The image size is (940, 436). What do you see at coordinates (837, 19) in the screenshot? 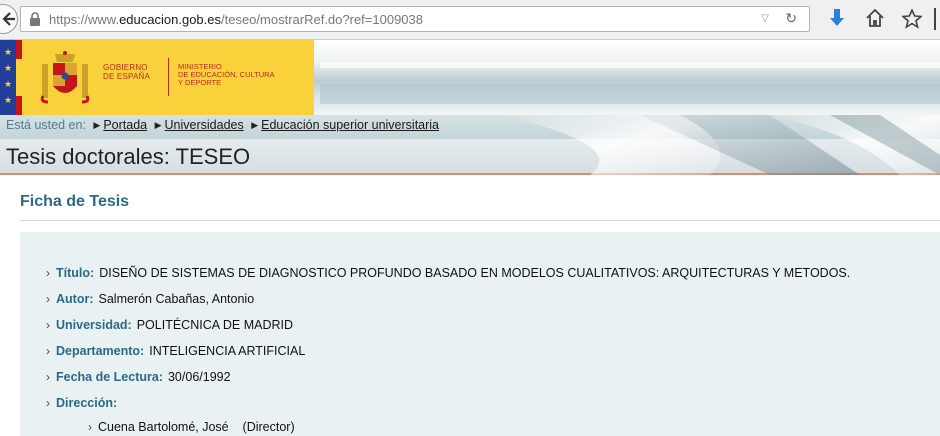
I see `download-icon` at bounding box center [837, 19].